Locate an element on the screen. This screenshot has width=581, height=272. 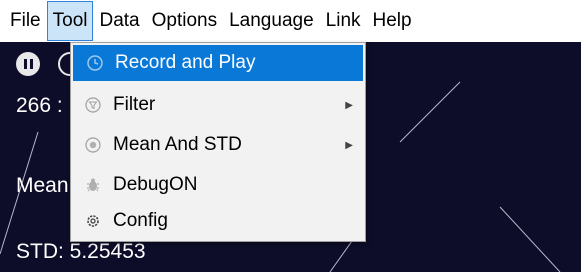
menu-help: Help is located at coordinates (392, 21).